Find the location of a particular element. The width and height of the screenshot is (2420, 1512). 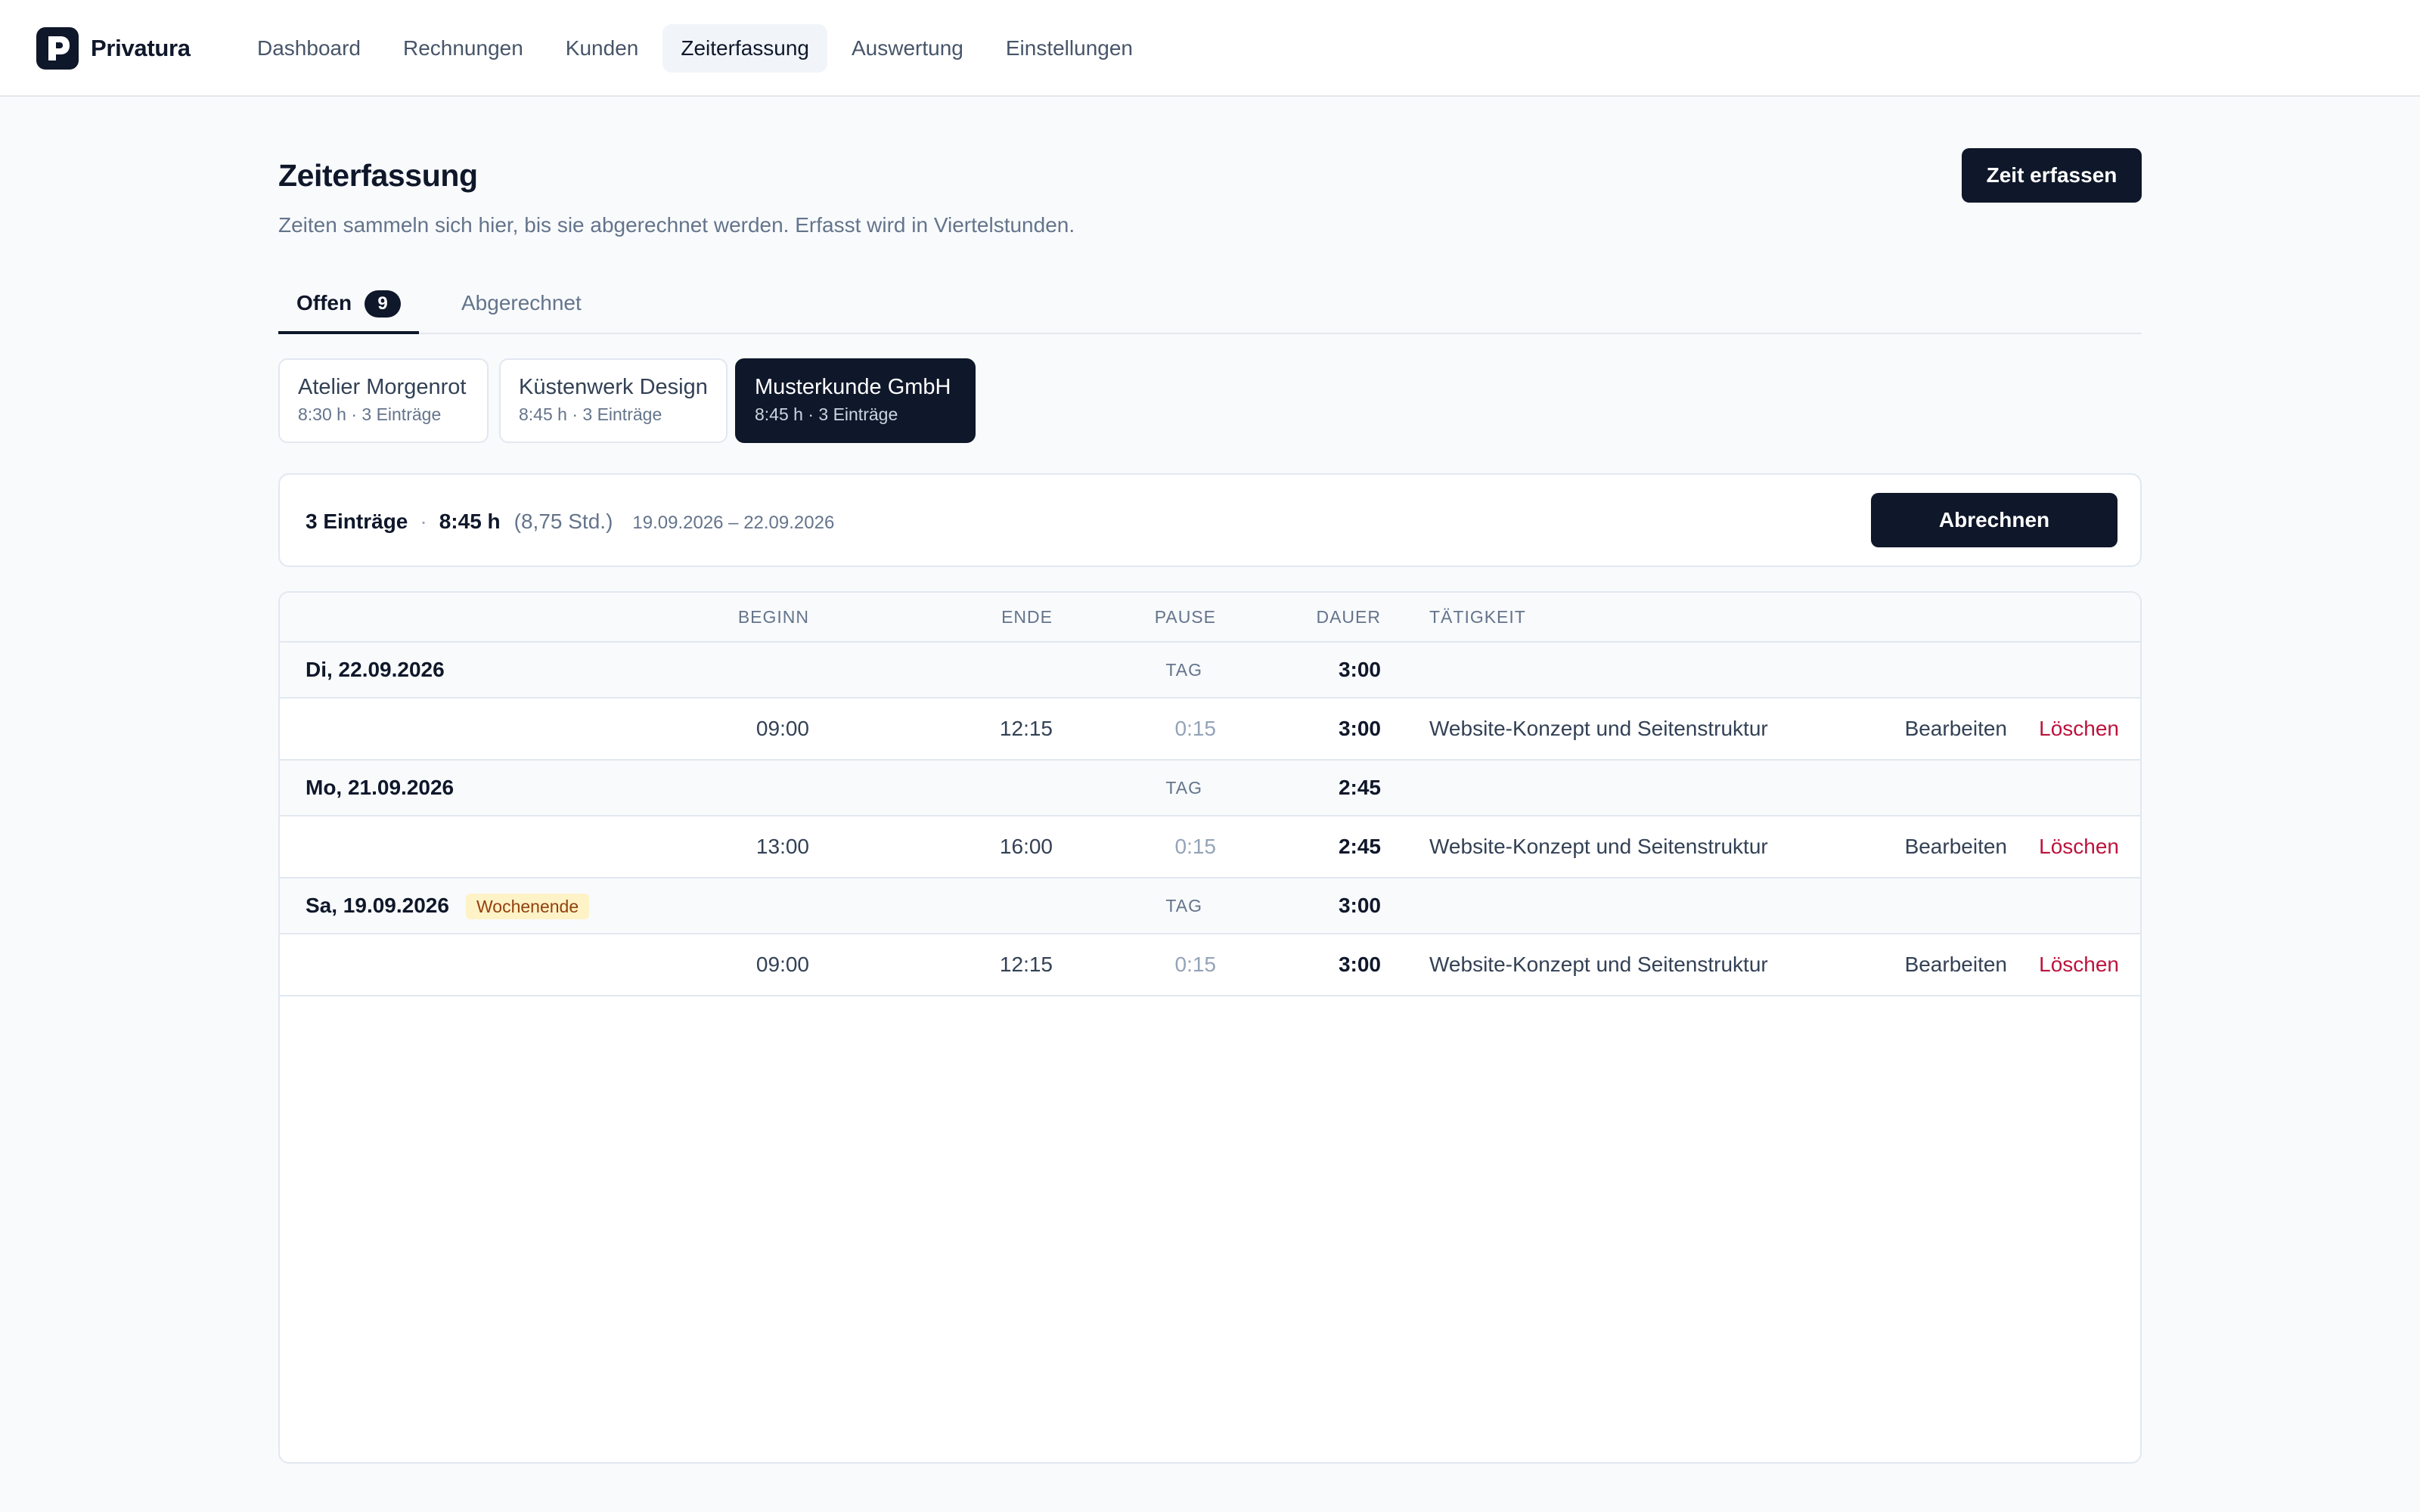

nav-item-kunden: Kunden is located at coordinates (602, 48).